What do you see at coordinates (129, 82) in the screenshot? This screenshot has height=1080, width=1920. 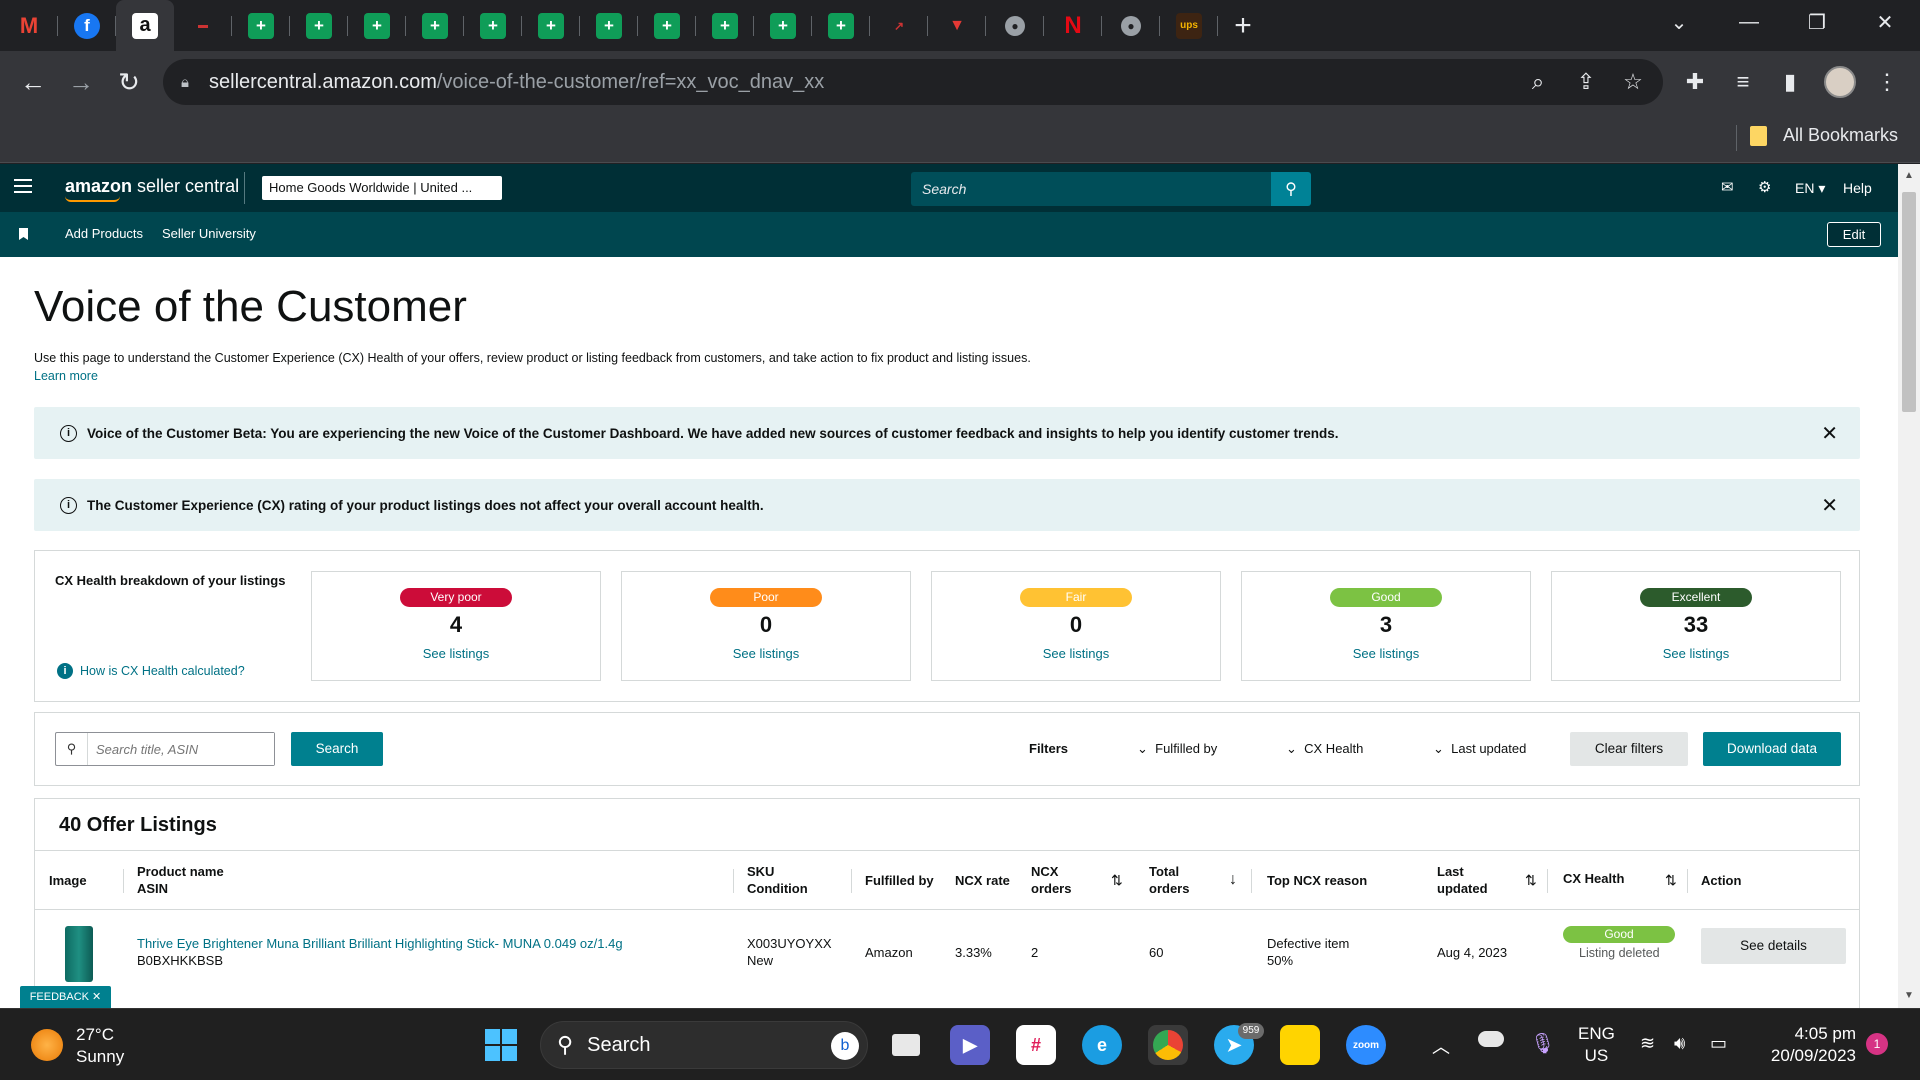 I see `reload-button: ↻` at bounding box center [129, 82].